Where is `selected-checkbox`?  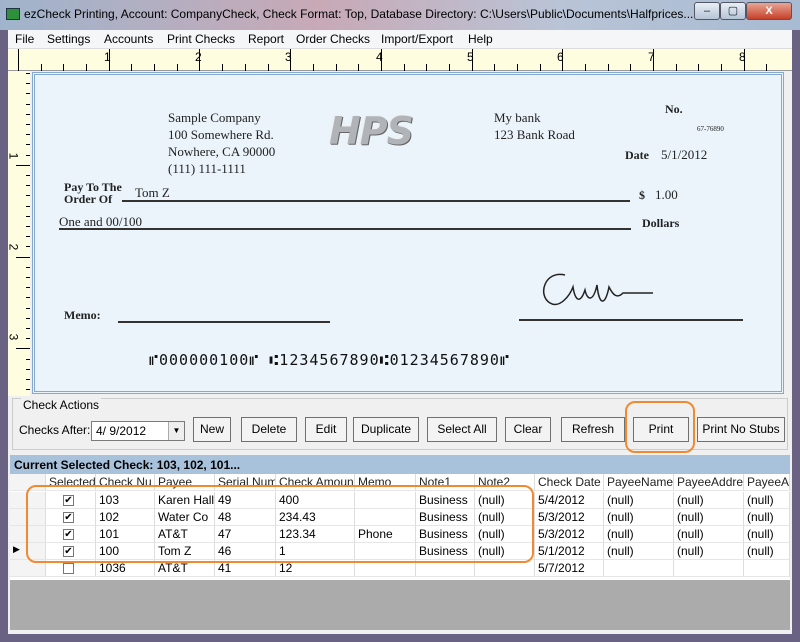 selected-checkbox is located at coordinates (68, 568).